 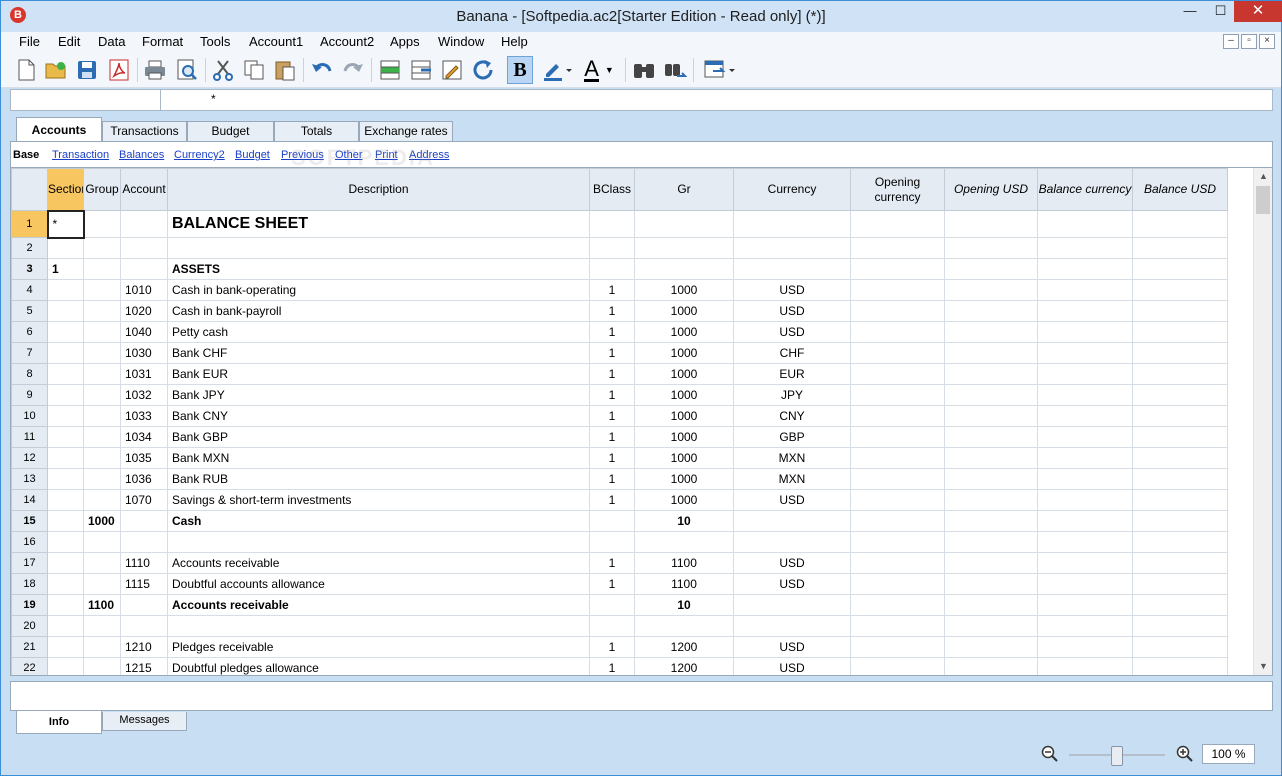 What do you see at coordinates (59, 129) in the screenshot?
I see `tab-accounts: Accounts` at bounding box center [59, 129].